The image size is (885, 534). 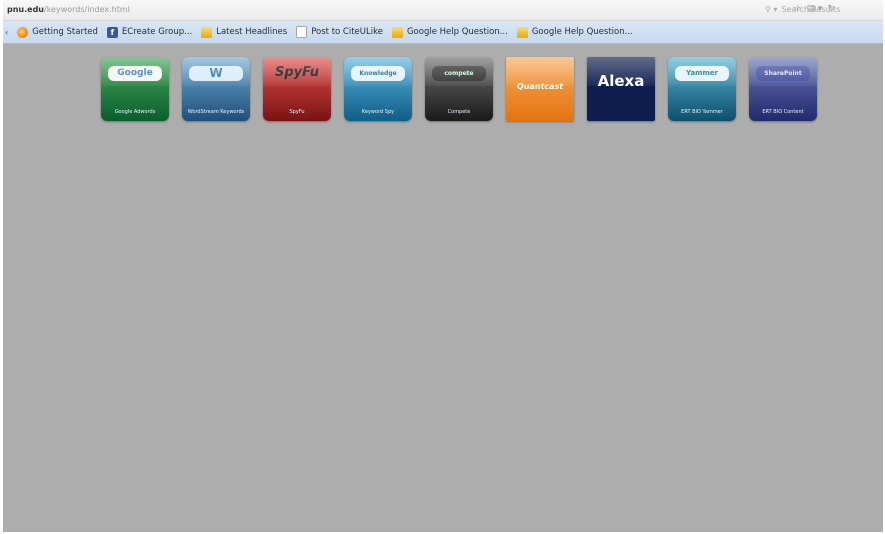 I want to click on url-text: pnu.edu/keywords/index.html, so click(x=68, y=9).